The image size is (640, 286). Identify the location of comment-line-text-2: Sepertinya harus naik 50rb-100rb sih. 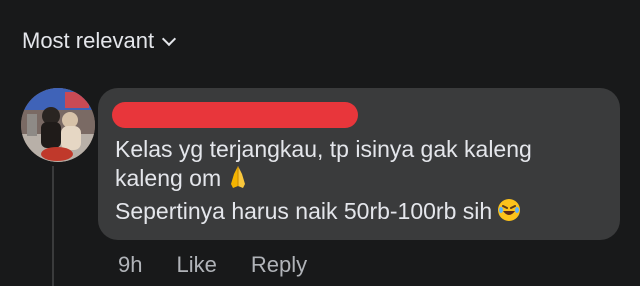
(304, 211).